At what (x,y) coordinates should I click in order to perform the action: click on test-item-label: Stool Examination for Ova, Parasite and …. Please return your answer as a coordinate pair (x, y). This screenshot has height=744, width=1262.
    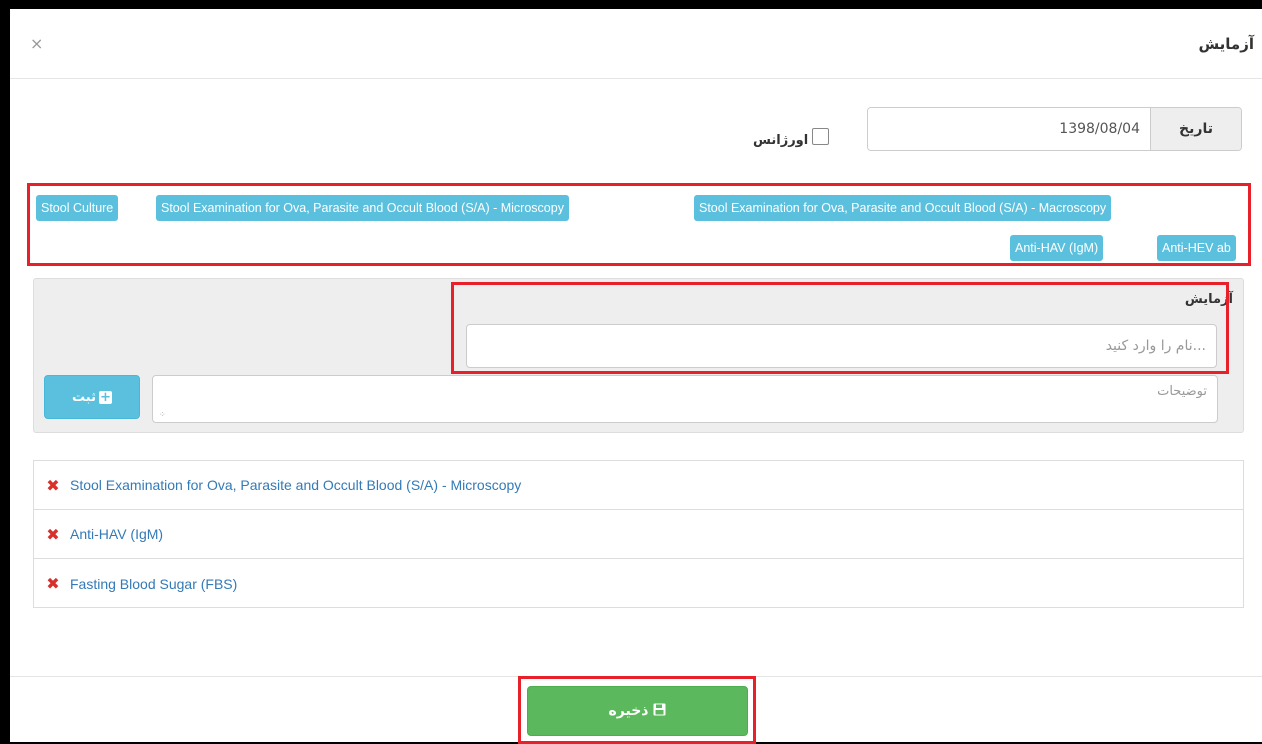
    Looking at the image, I should click on (296, 485).